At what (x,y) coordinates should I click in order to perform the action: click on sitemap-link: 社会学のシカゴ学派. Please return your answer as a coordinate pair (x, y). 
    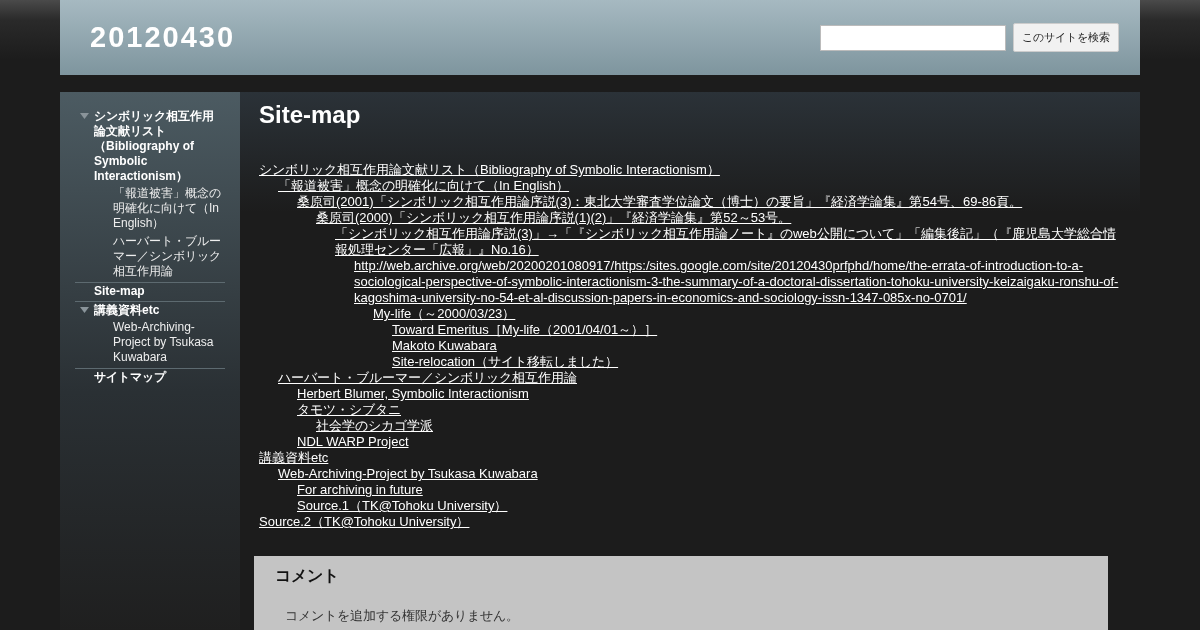
    Looking at the image, I should click on (719, 426).